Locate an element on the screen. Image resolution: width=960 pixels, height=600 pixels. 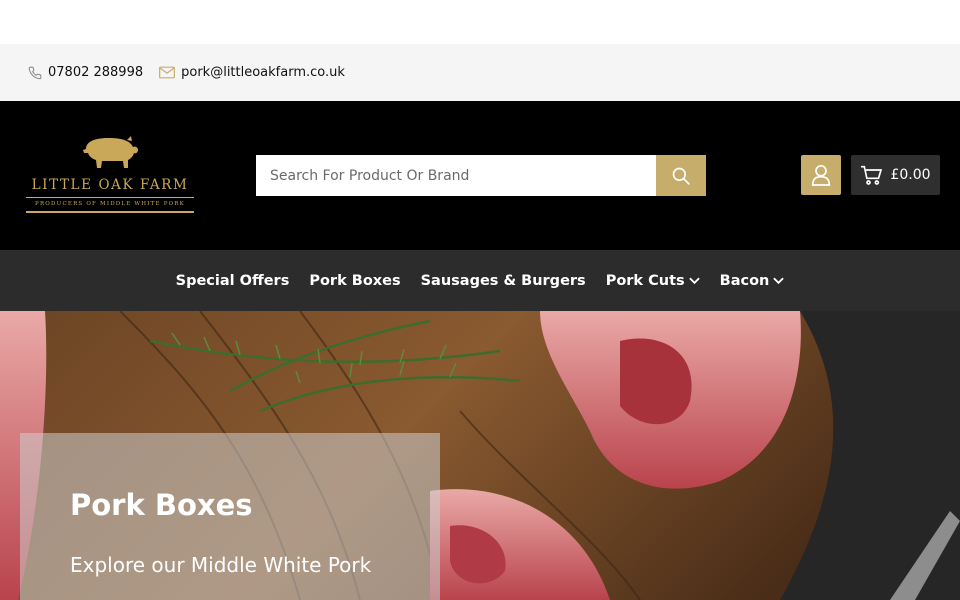
phone-icon is located at coordinates (35, 72).